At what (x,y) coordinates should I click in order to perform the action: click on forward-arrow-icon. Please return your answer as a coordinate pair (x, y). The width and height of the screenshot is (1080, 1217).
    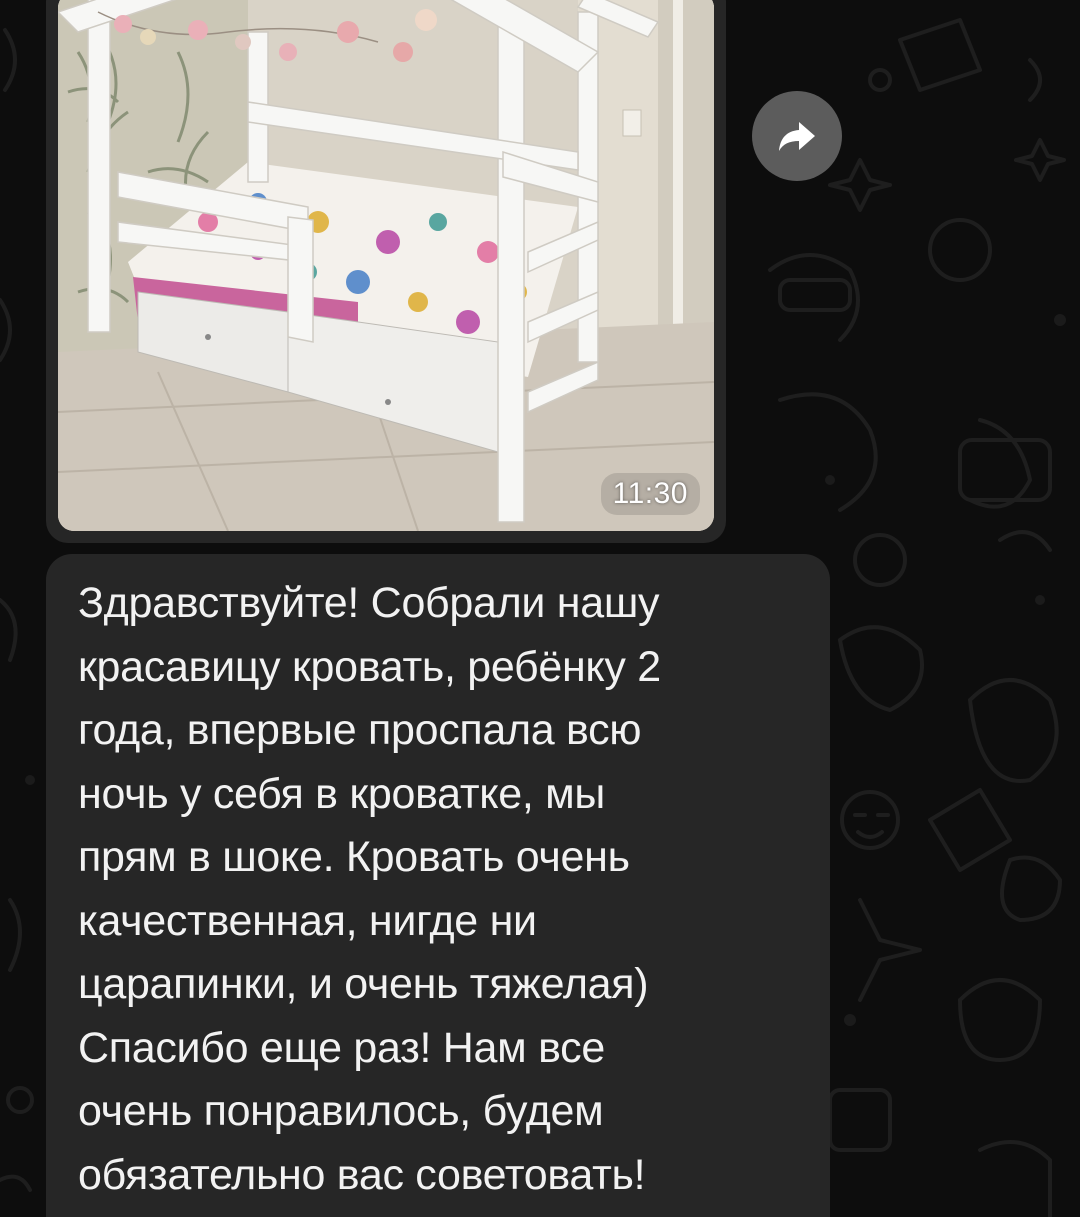
    Looking at the image, I should click on (797, 136).